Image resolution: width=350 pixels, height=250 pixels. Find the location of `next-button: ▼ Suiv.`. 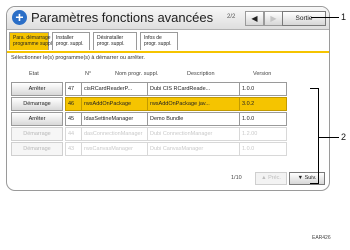

next-button: ▼ Suiv. is located at coordinates (307, 178).